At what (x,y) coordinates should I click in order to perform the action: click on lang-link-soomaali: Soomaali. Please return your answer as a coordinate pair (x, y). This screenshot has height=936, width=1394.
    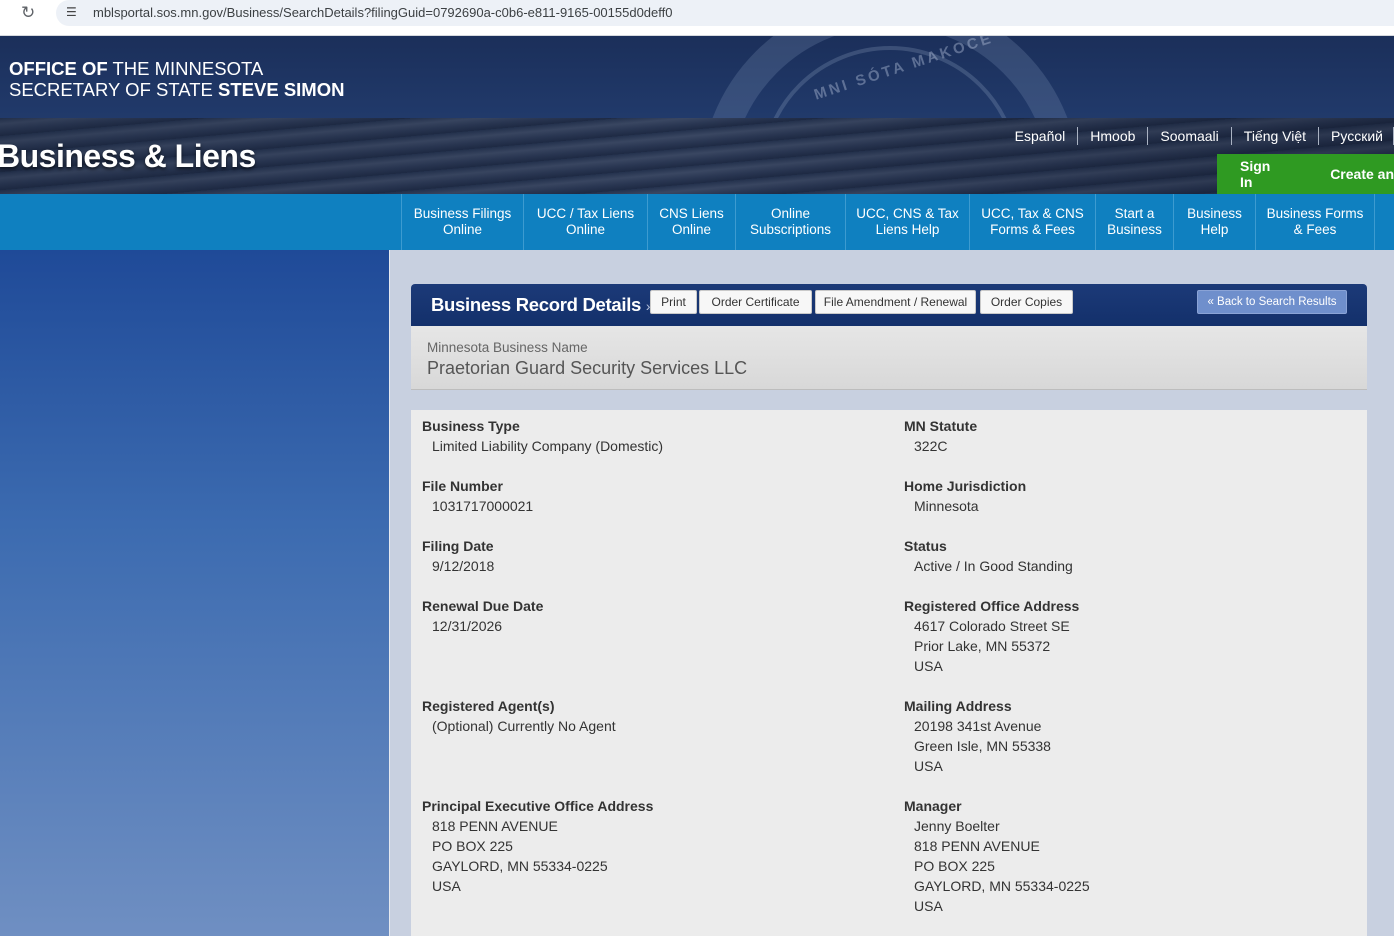
    Looking at the image, I should click on (1190, 136).